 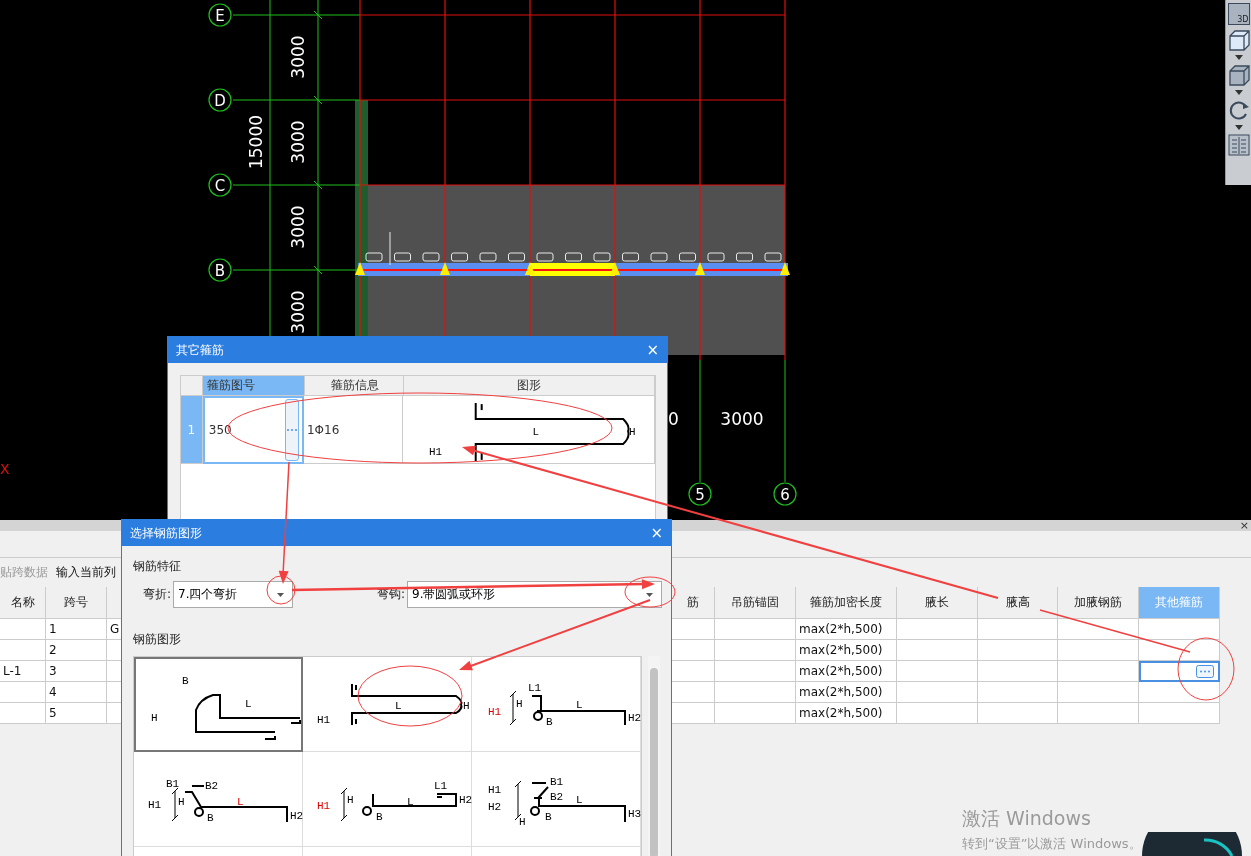 I want to click on table-cell: 3, so click(x=76, y=671).